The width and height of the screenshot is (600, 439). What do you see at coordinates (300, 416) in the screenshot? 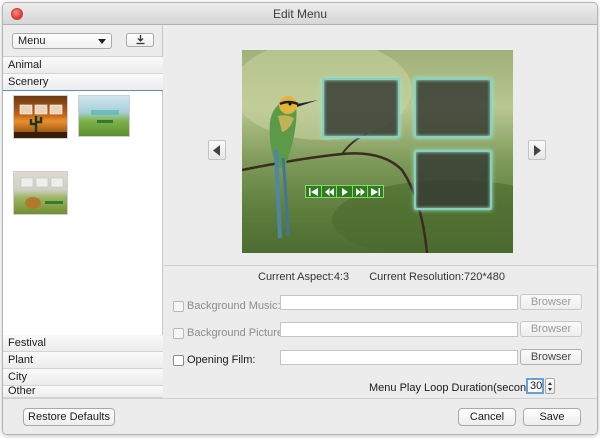
I see `dialog-footer: Restore Defaults Cancel Save` at bounding box center [300, 416].